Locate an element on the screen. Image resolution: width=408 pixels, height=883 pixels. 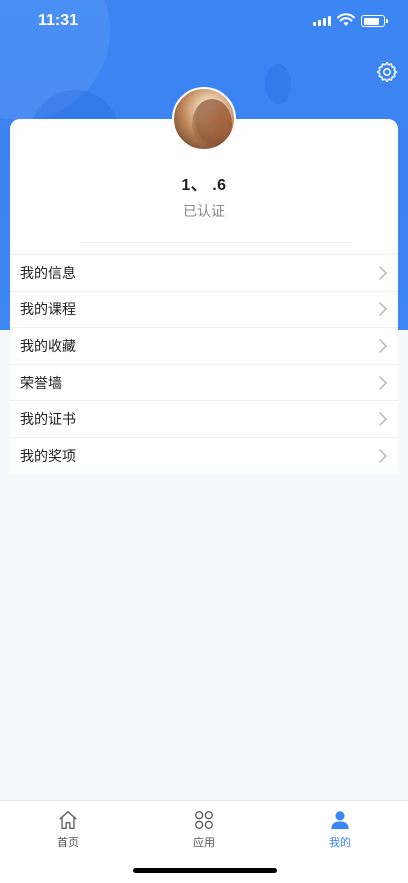
home-icon is located at coordinates (68, 820).